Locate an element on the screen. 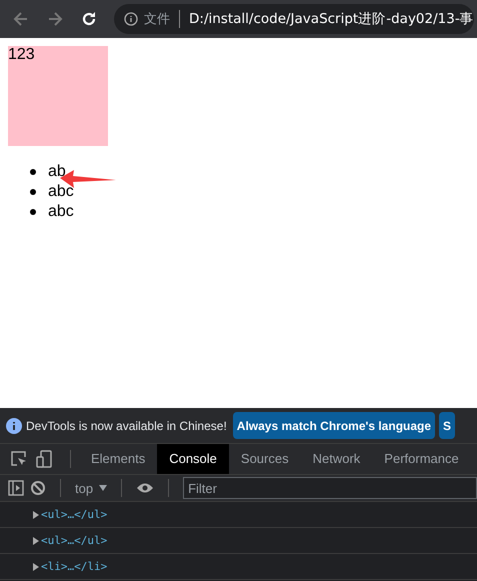 The image size is (477, 581). forward-icon is located at coordinates (55, 19).